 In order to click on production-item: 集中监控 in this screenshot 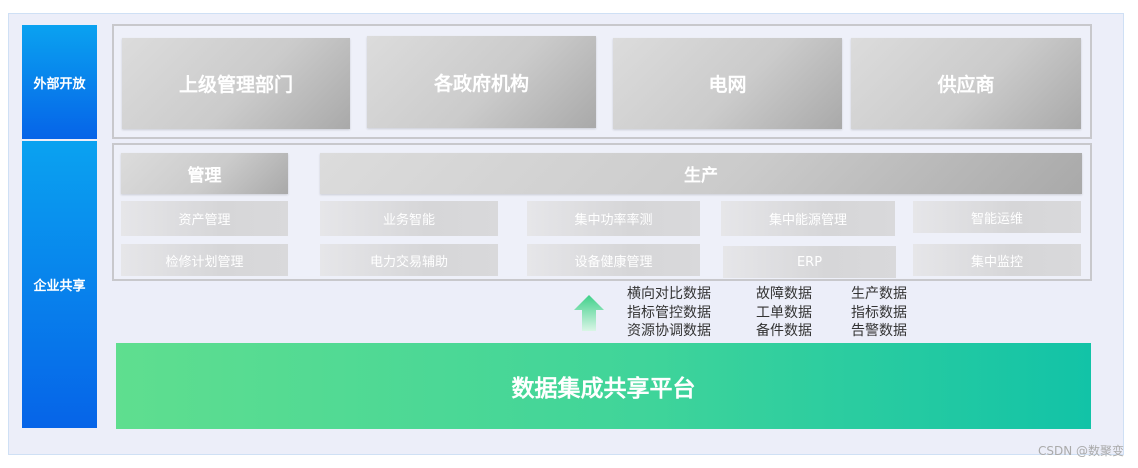, I will do `click(997, 260)`.